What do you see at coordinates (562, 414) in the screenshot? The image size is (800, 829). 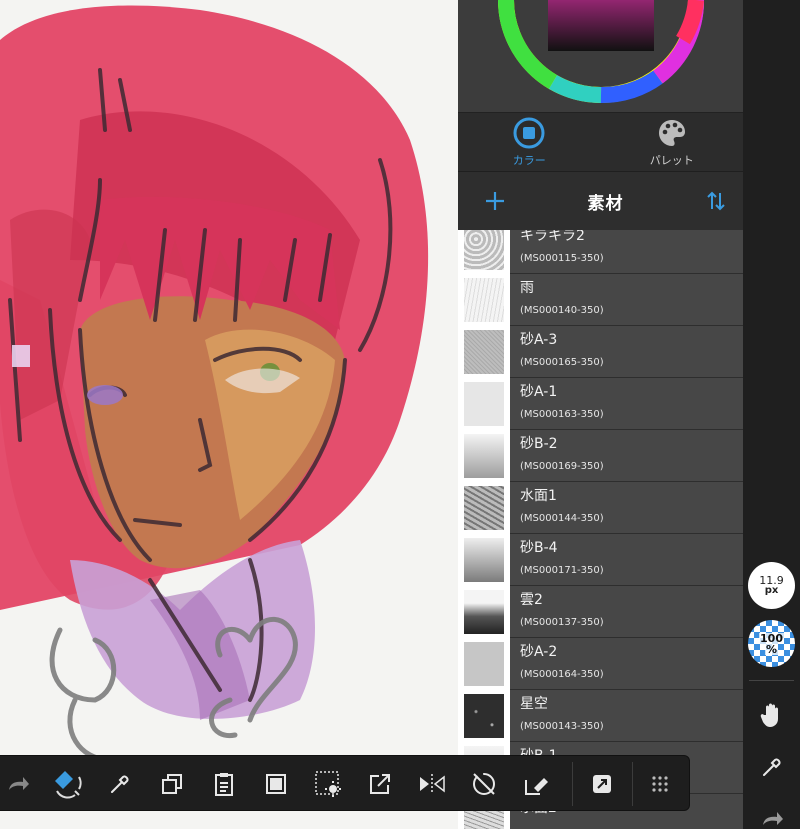 I see `material-id: (MS000163-350)` at bounding box center [562, 414].